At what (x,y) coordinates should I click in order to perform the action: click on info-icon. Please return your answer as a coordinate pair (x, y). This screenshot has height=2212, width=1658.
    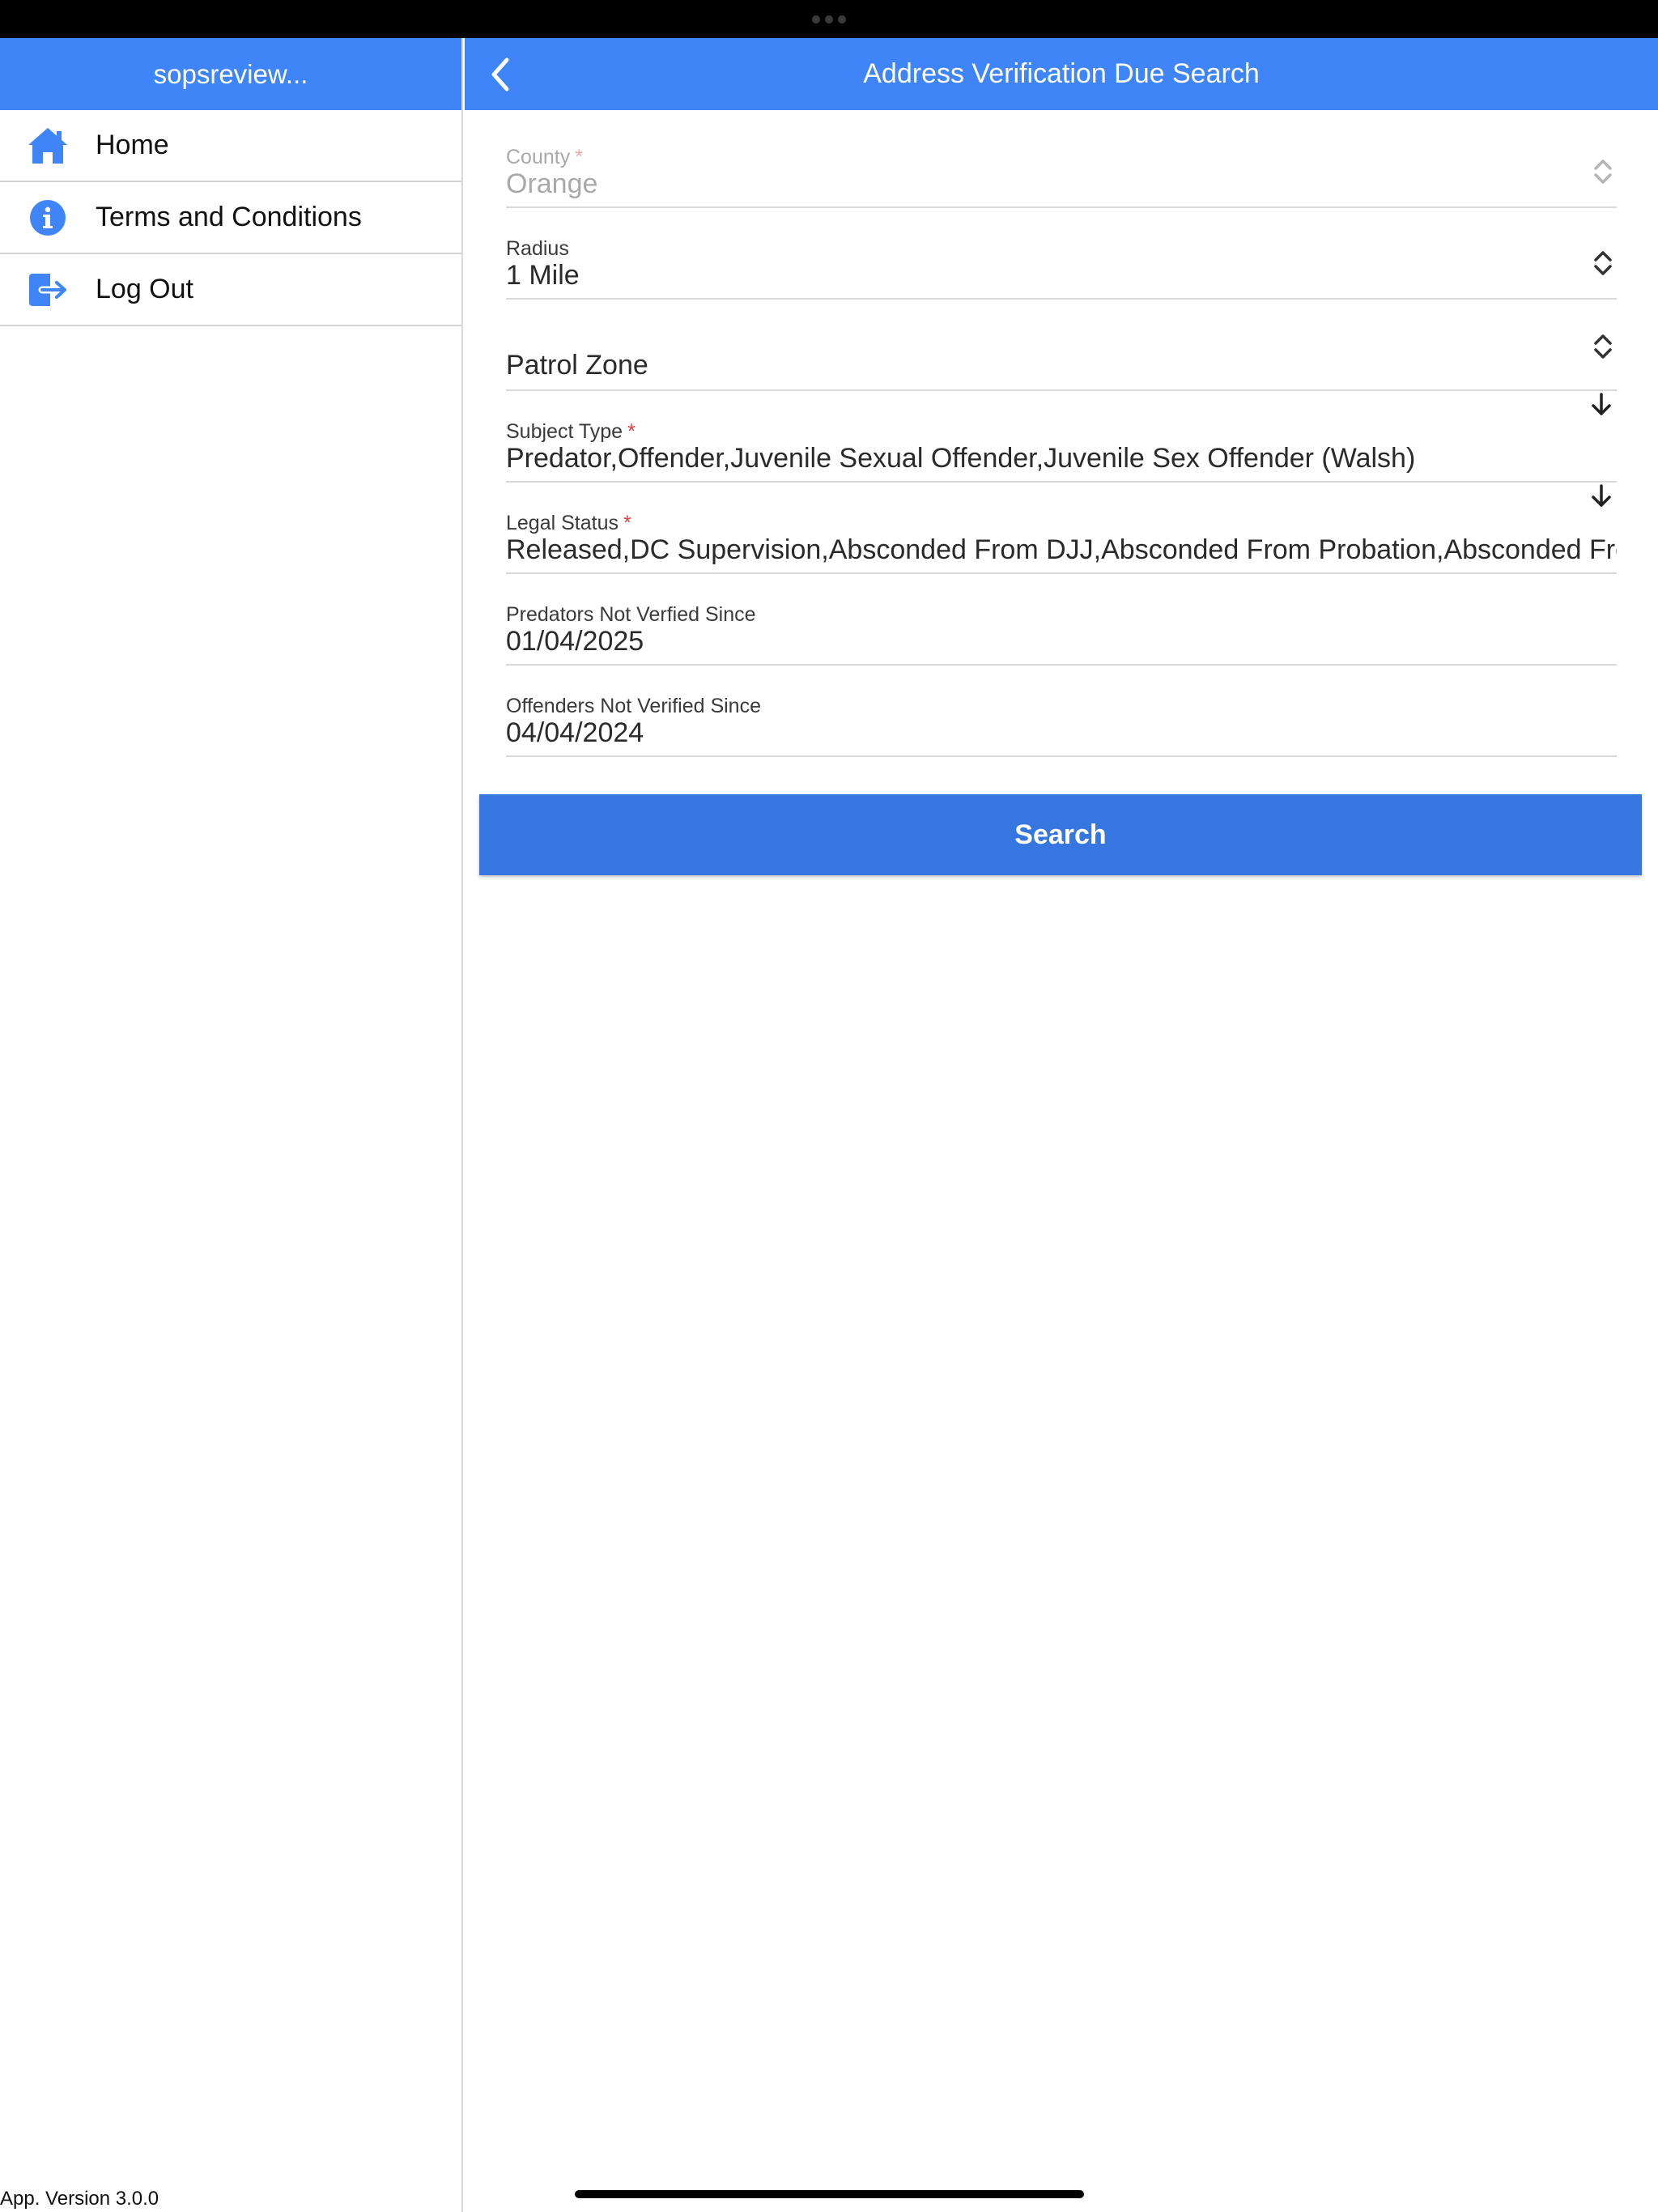
    Looking at the image, I should click on (48, 218).